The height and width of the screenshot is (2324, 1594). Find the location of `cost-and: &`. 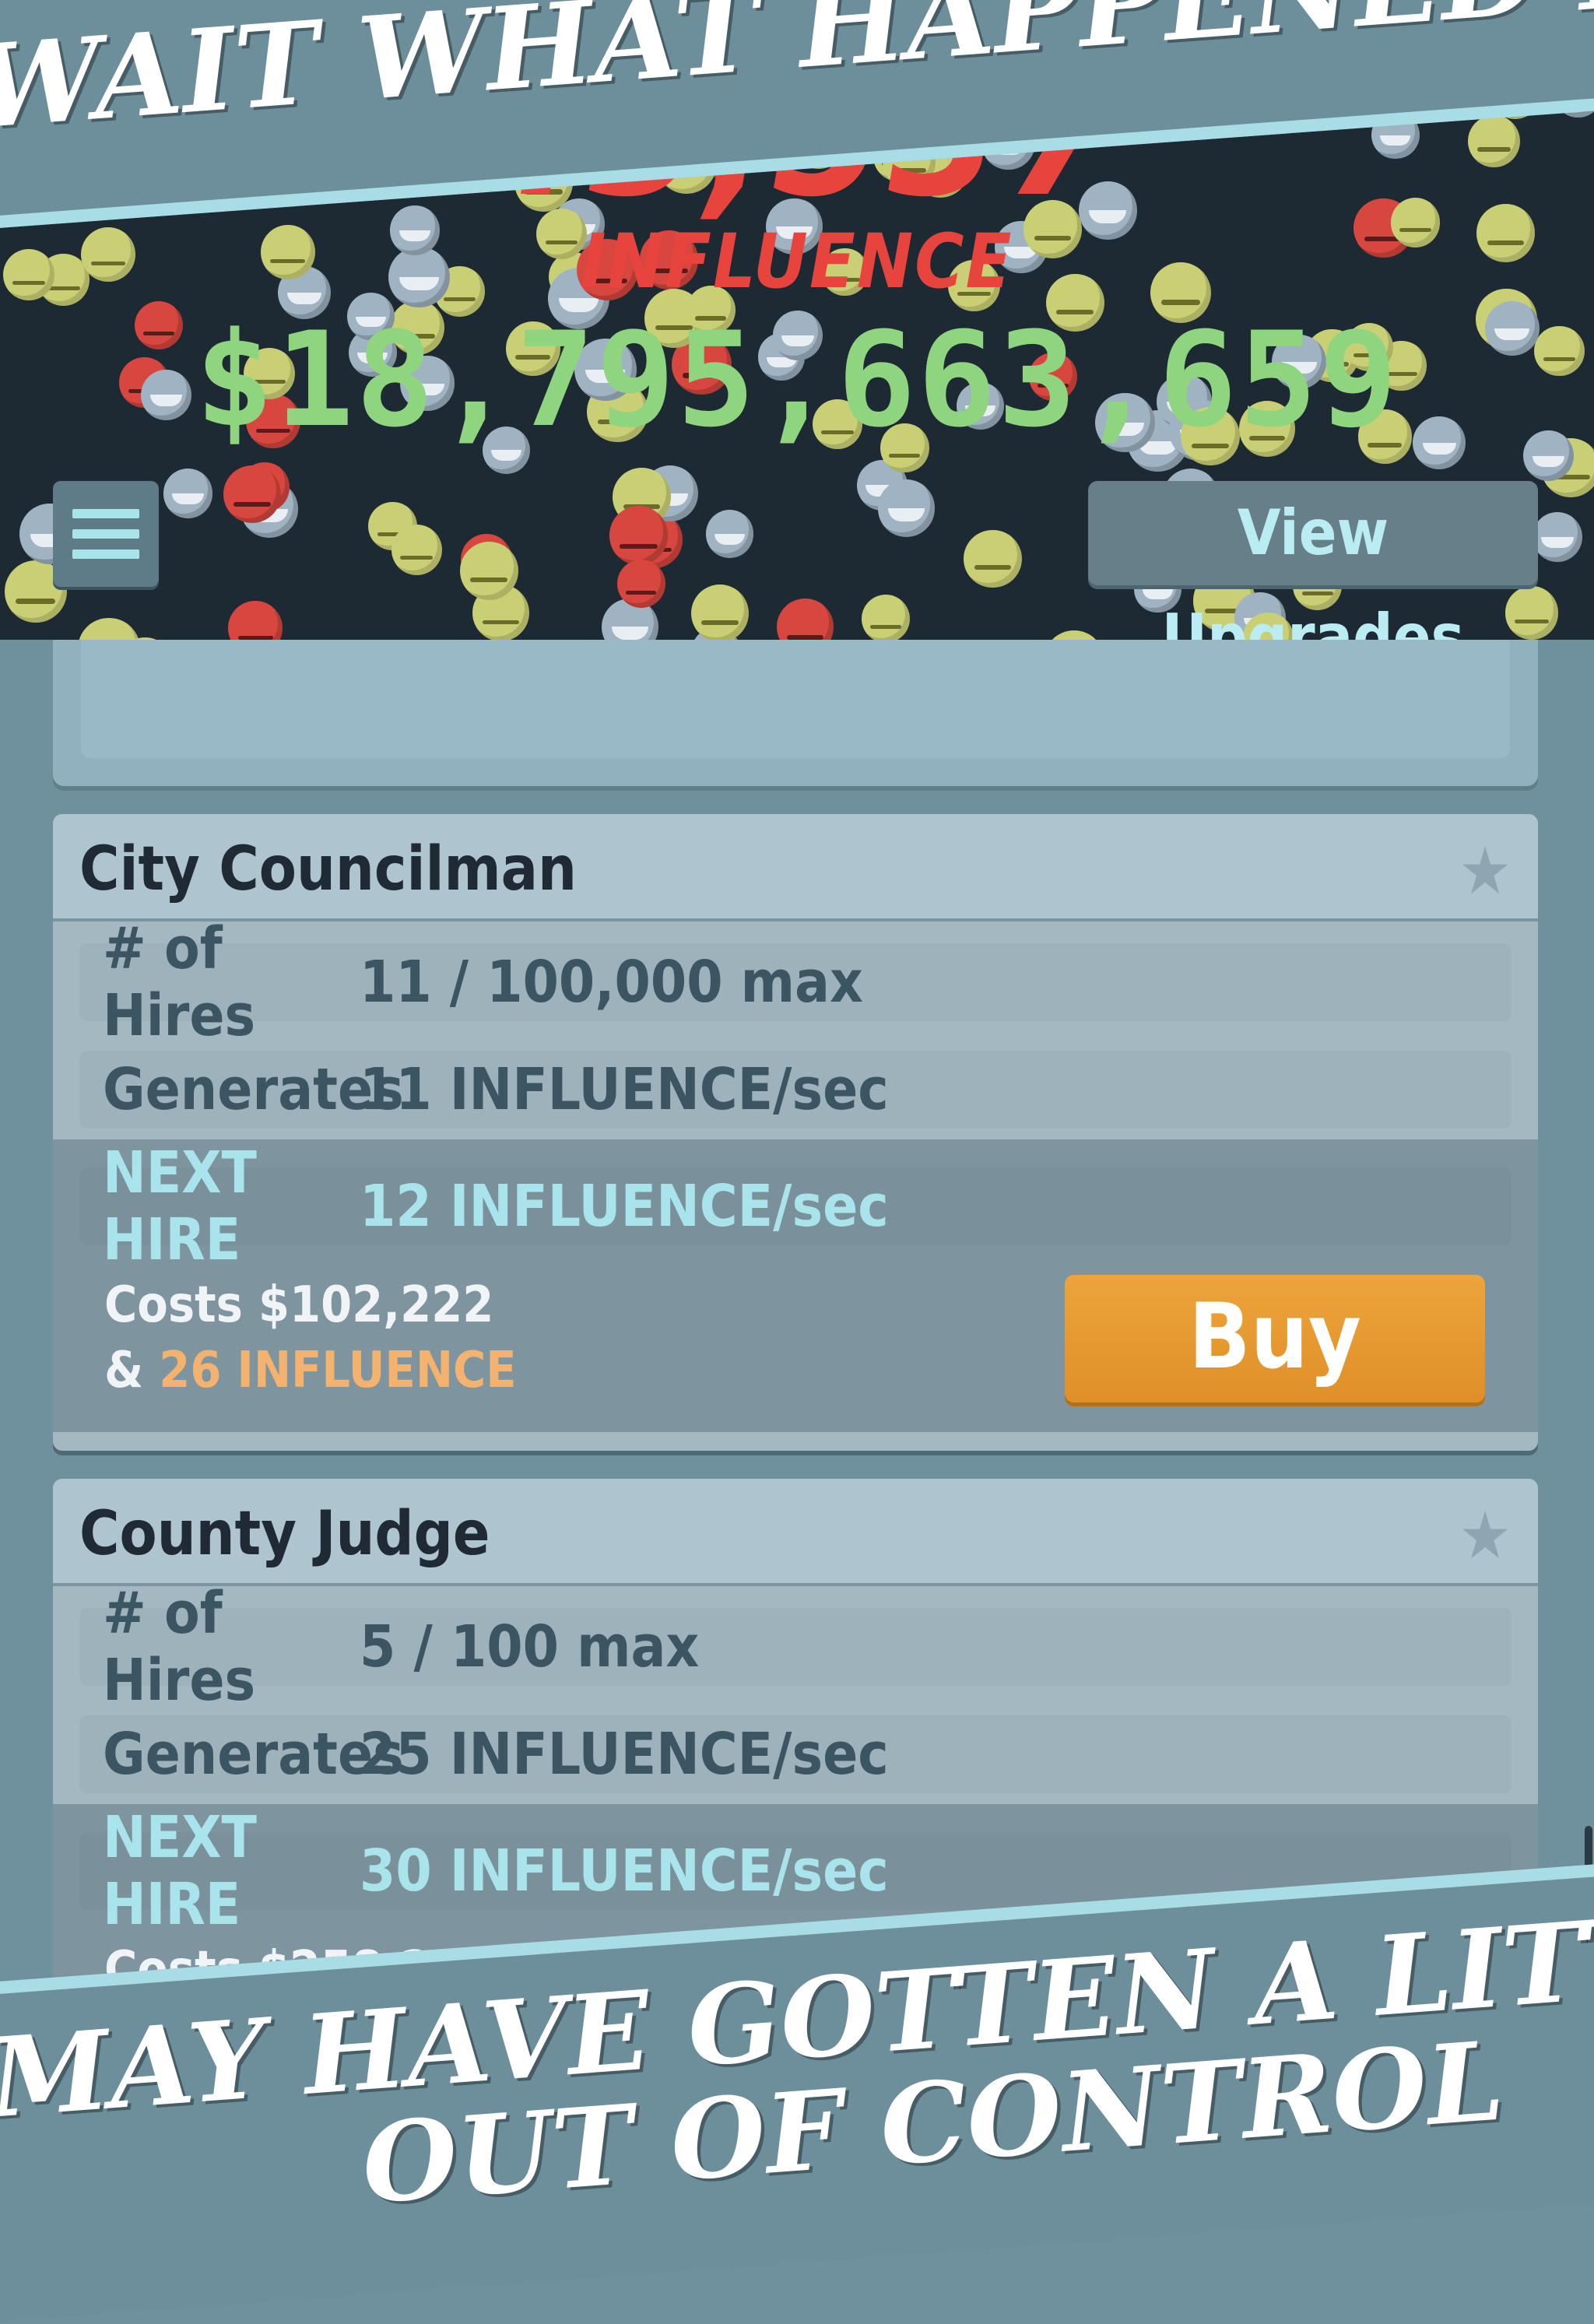

cost-and: & is located at coordinates (132, 1370).